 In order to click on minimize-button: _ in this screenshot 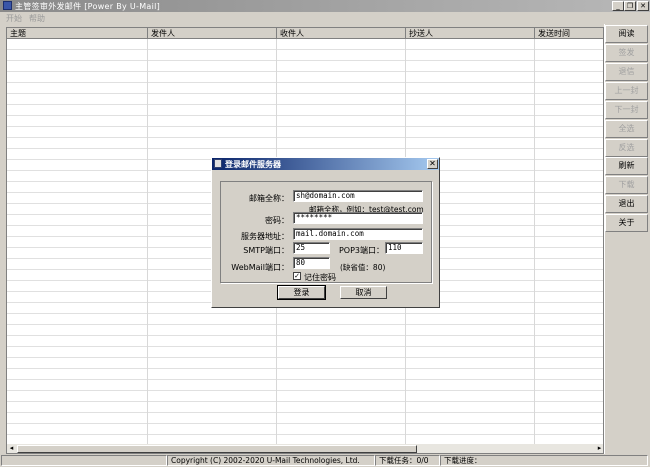, I will do `click(618, 6)`.